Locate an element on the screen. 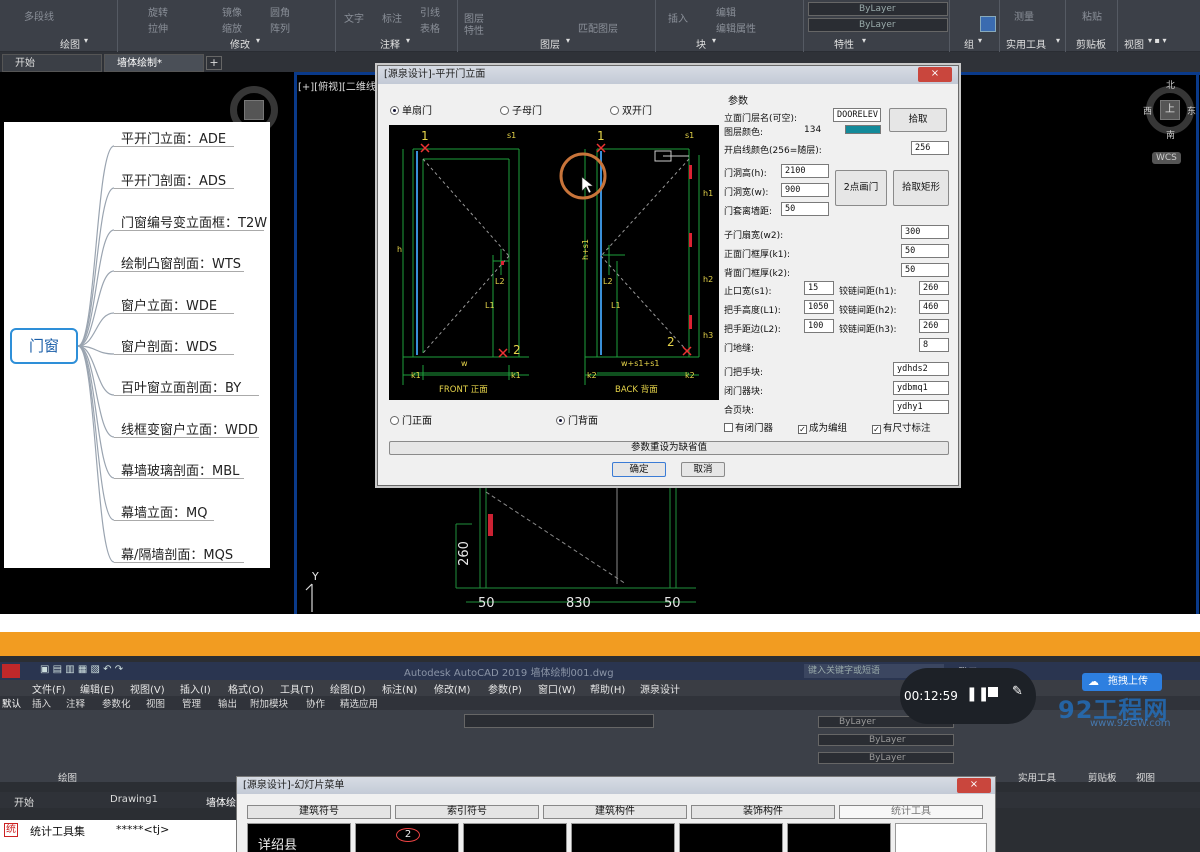 The height and width of the screenshot is (852, 1200). tab-default: 默认 is located at coordinates (11, 703).